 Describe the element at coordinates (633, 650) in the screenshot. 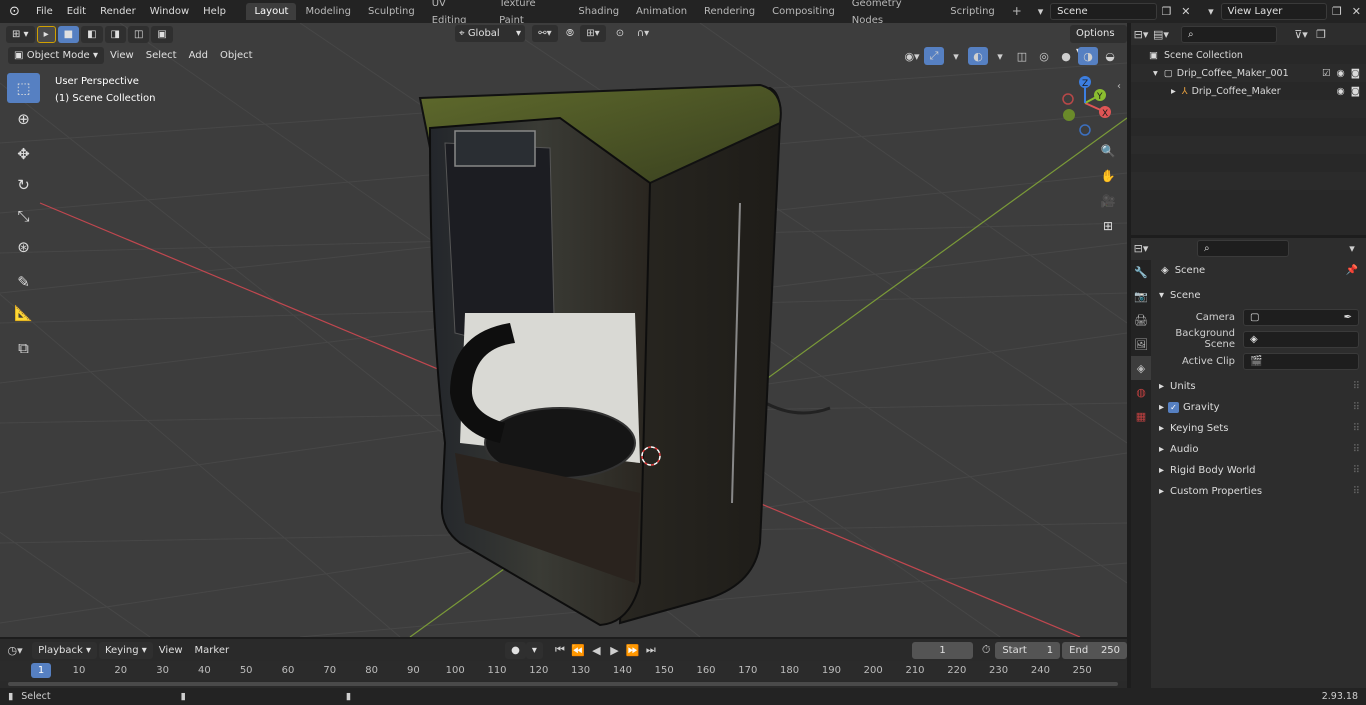

I see `next-keyframe-icon: ⏩` at that location.